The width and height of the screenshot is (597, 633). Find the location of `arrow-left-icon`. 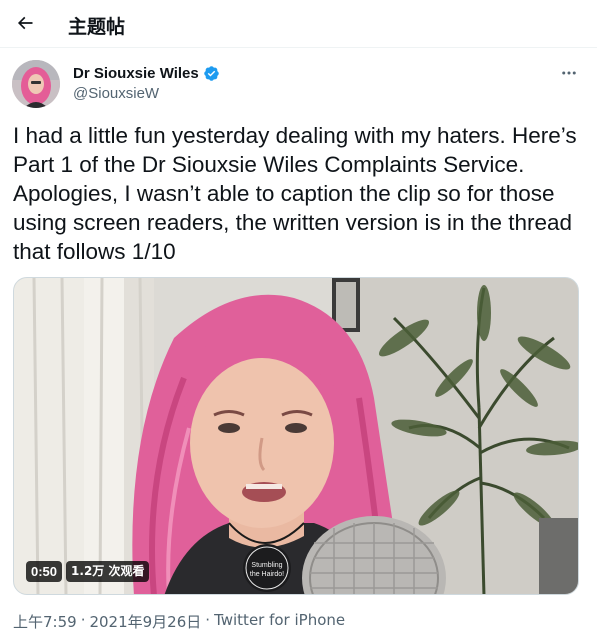

arrow-left-icon is located at coordinates (25, 23).